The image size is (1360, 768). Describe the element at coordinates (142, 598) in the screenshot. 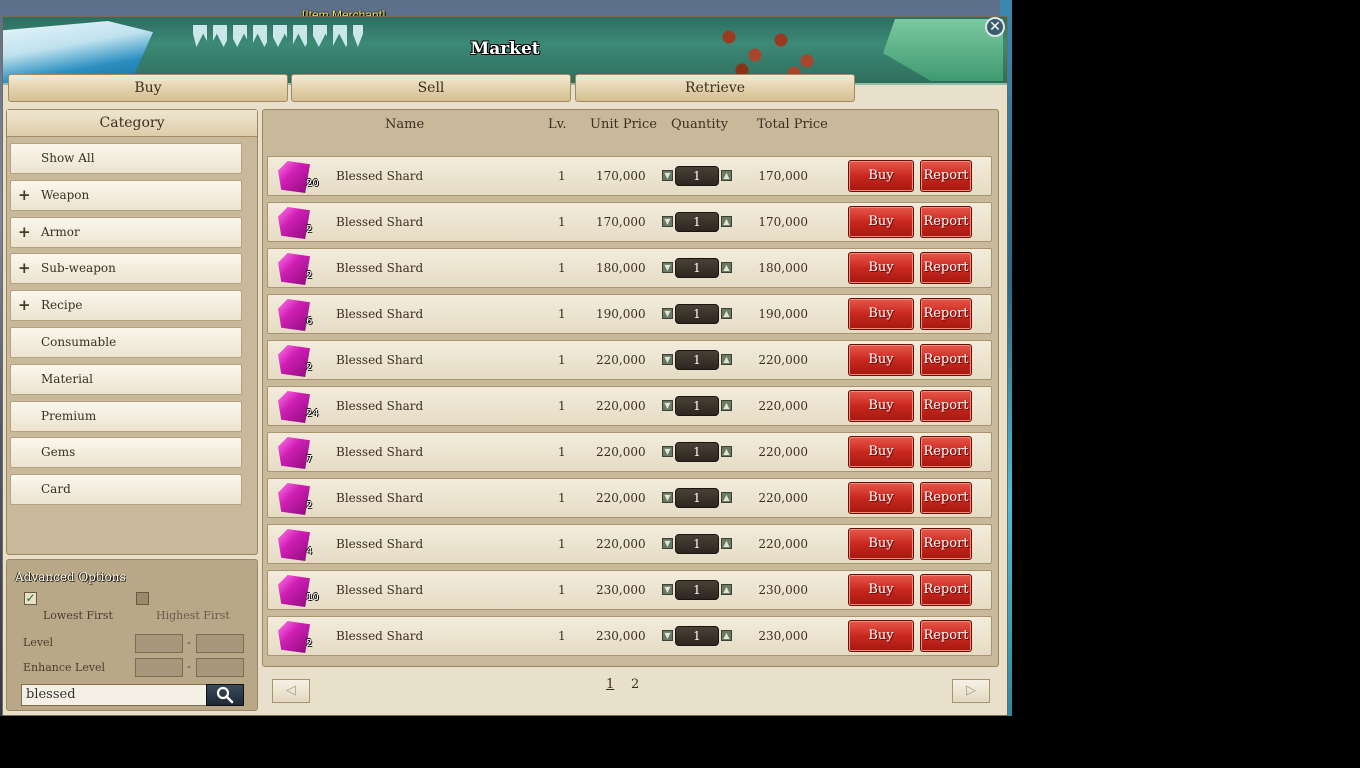

I see `highest-first-checkbox` at that location.